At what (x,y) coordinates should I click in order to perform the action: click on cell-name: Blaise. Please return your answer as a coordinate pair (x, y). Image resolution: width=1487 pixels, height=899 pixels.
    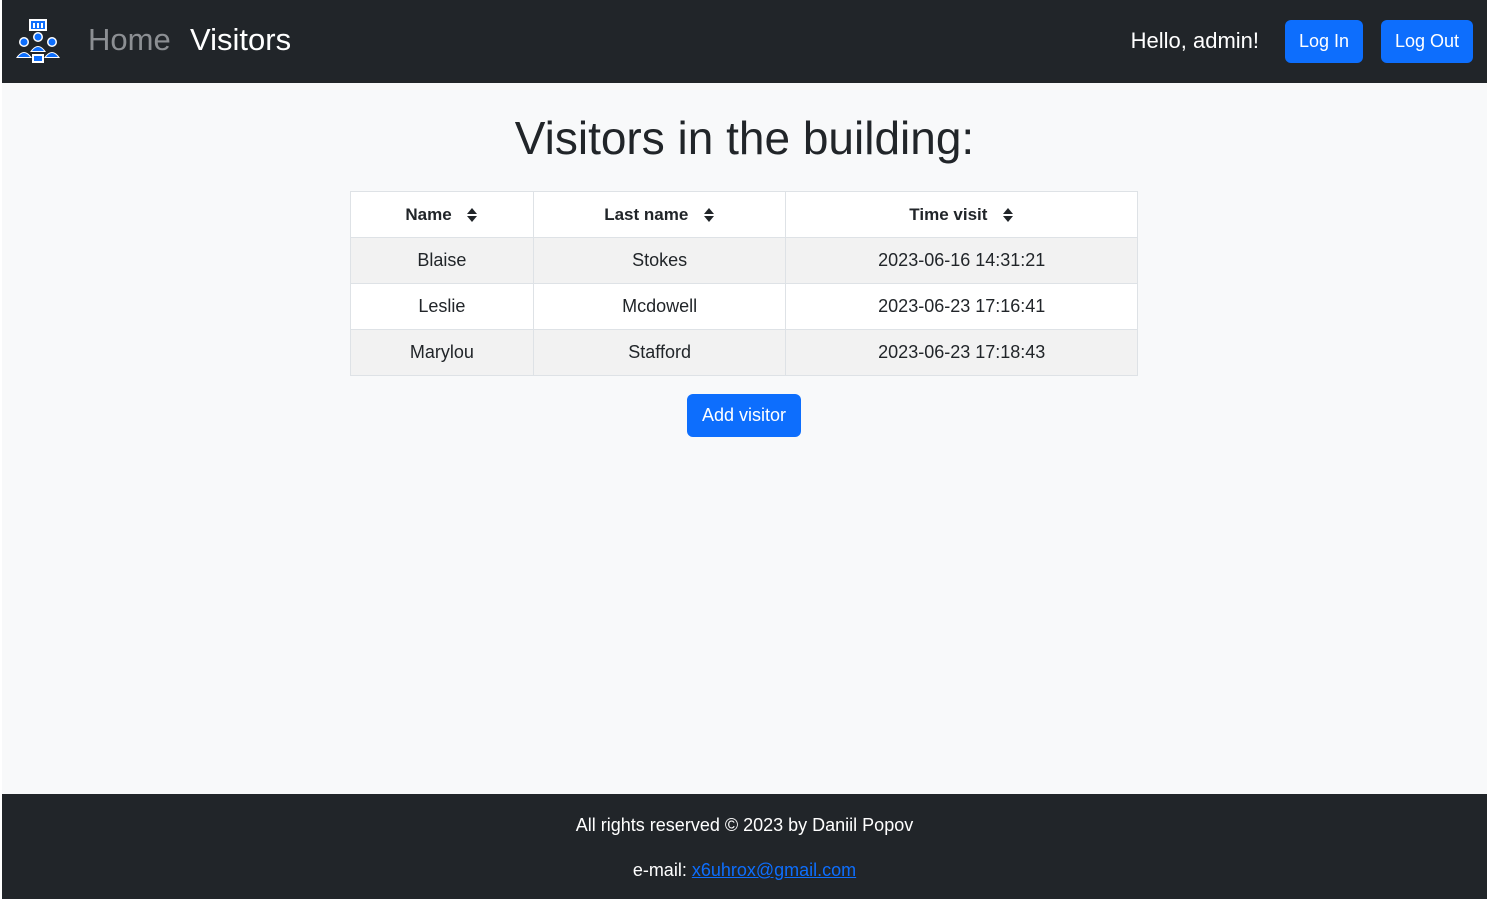
    Looking at the image, I should click on (442, 260).